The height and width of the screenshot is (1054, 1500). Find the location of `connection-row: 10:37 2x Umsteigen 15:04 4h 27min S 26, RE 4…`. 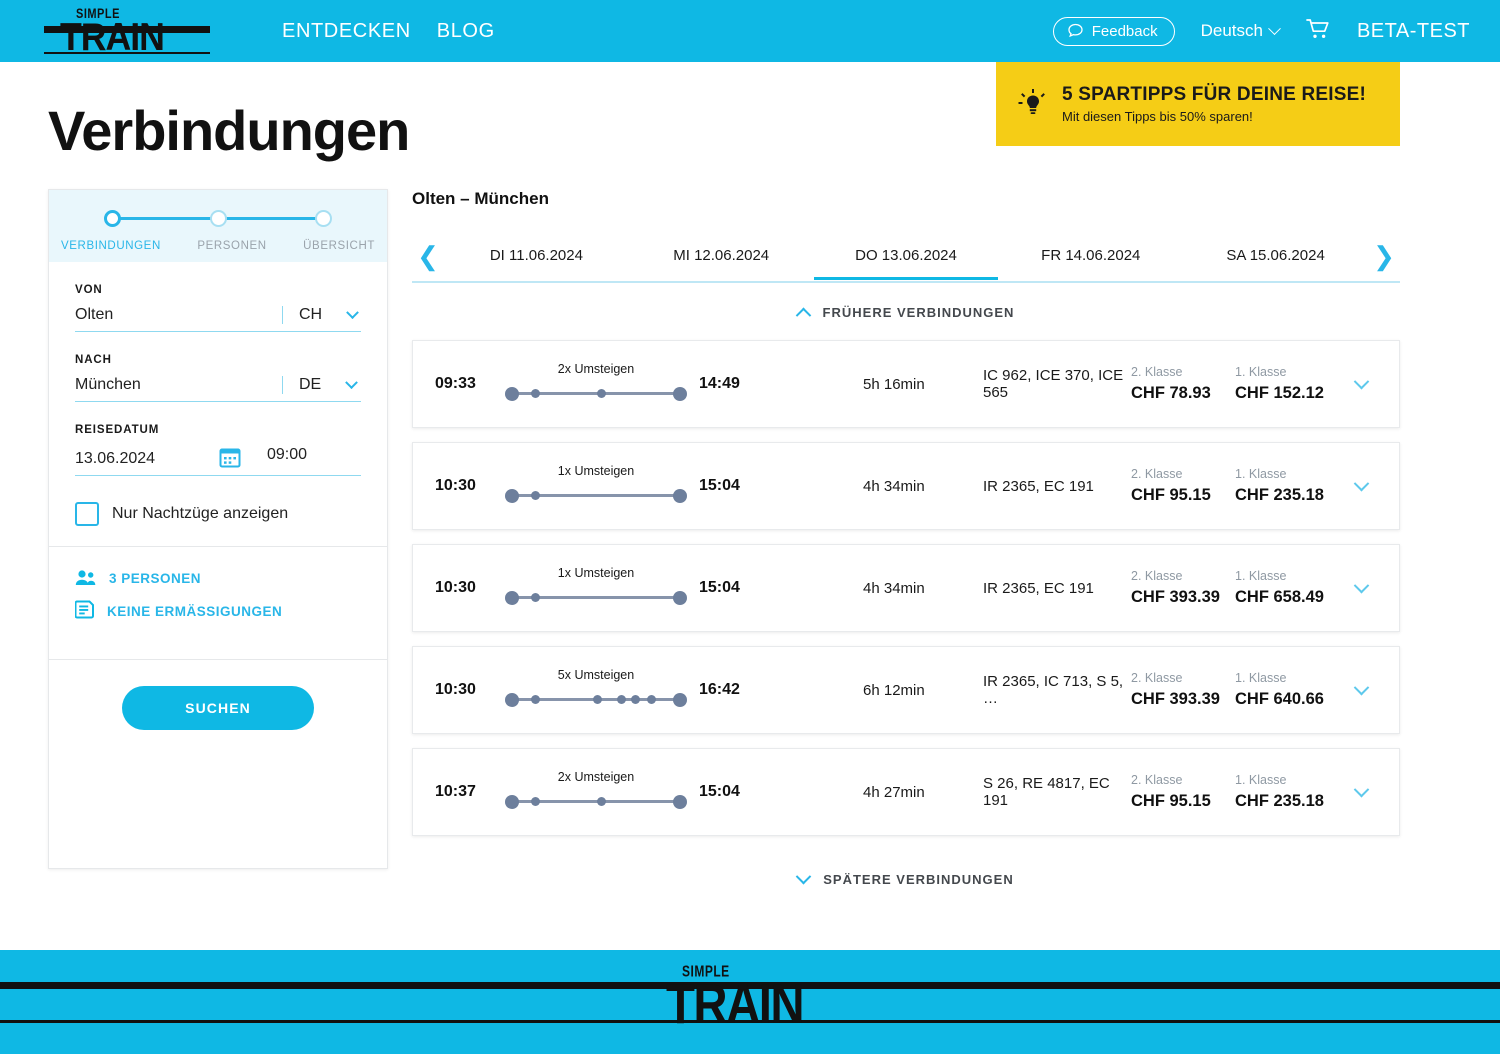

connection-row: 10:37 2x Umsteigen 15:04 4h 27min S 26, RE 4… is located at coordinates (906, 792).